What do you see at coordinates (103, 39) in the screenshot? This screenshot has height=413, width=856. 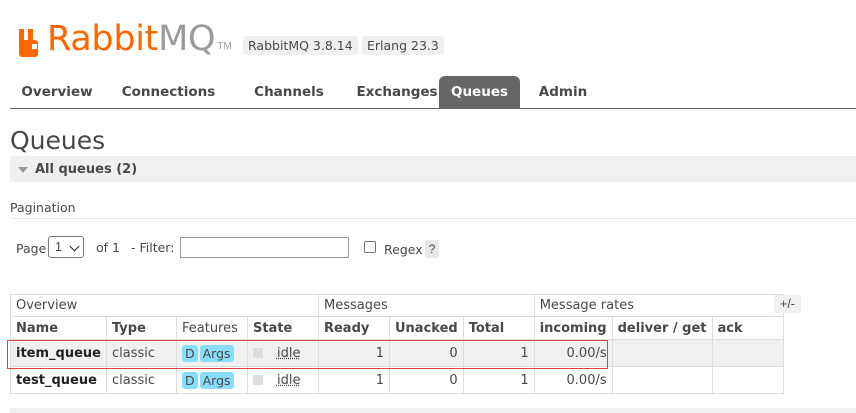 I see `logo-rabbit-text: Rabbit` at bounding box center [103, 39].